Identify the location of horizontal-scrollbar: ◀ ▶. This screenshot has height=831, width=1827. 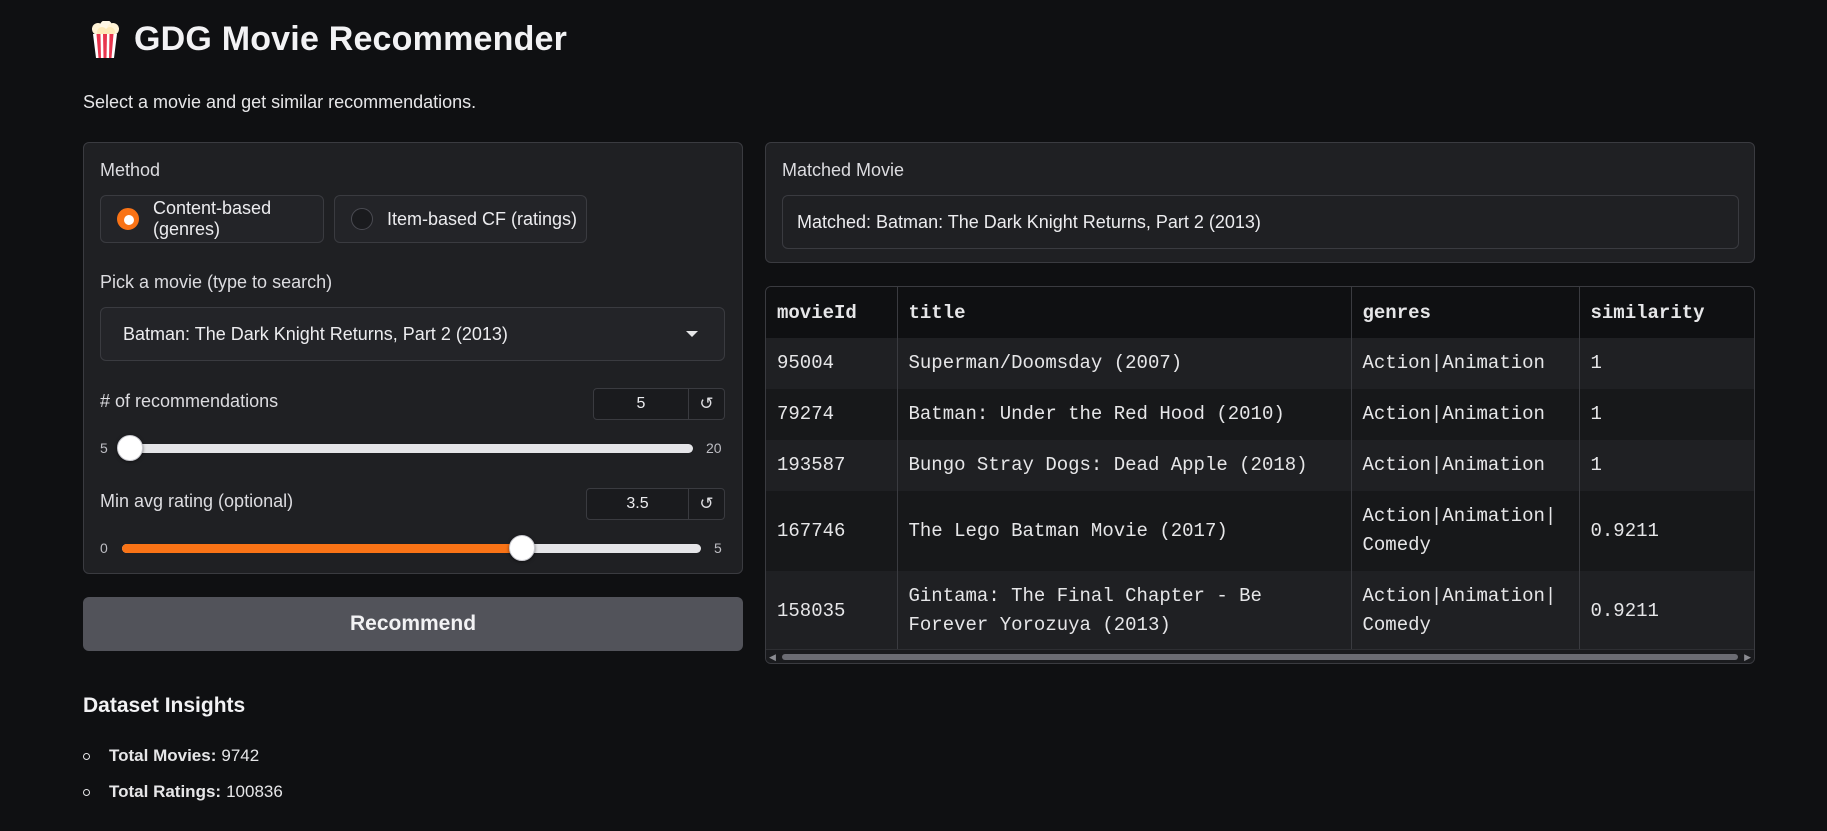
(1260, 656).